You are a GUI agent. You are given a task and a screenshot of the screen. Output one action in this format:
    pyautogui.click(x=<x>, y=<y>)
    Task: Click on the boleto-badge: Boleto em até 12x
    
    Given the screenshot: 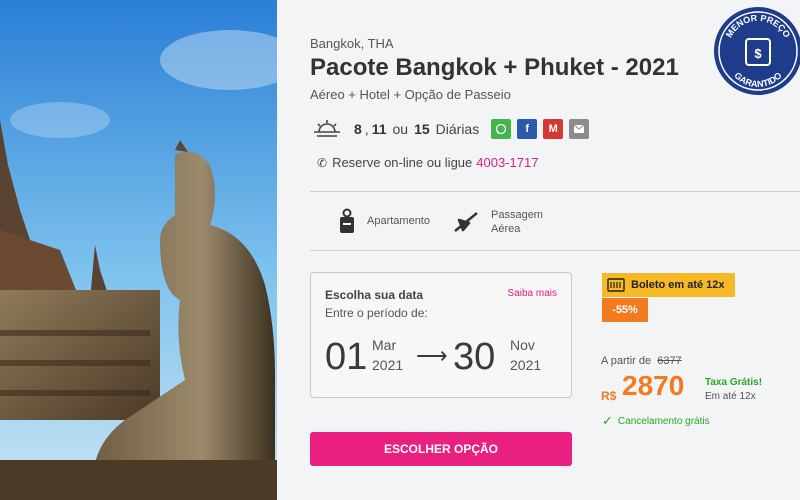 What is the action you would take?
    pyautogui.click(x=668, y=285)
    